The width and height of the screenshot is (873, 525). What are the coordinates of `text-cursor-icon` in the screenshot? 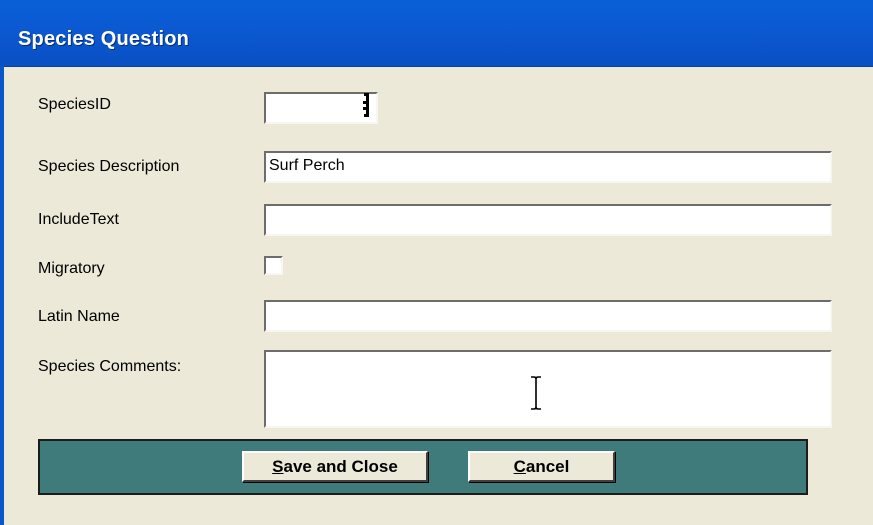 It's located at (366, 105).